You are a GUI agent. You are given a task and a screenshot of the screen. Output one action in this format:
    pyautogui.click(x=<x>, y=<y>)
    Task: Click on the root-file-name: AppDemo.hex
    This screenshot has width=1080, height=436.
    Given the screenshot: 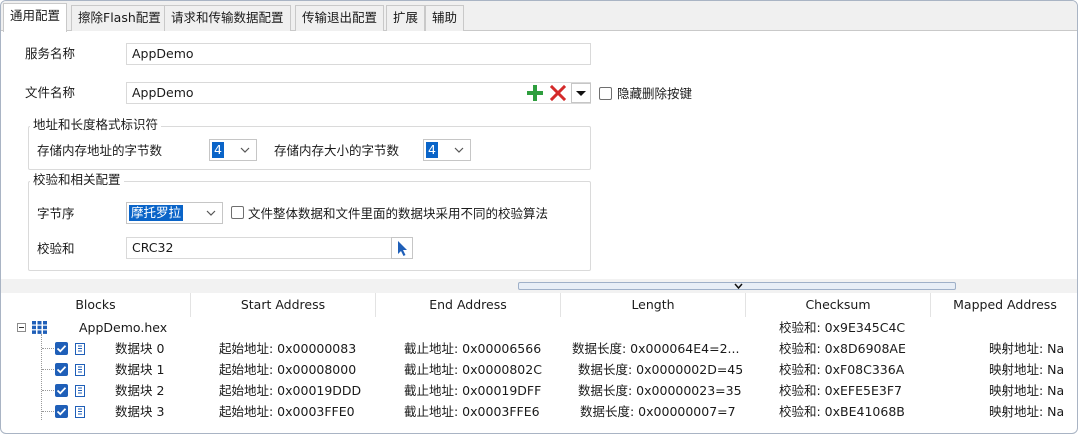 What is the action you would take?
    pyautogui.click(x=123, y=327)
    